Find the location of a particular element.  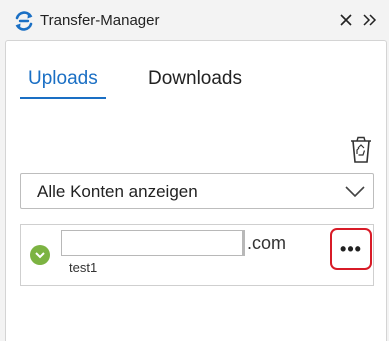

transfer-manager-icon is located at coordinates (24, 21).